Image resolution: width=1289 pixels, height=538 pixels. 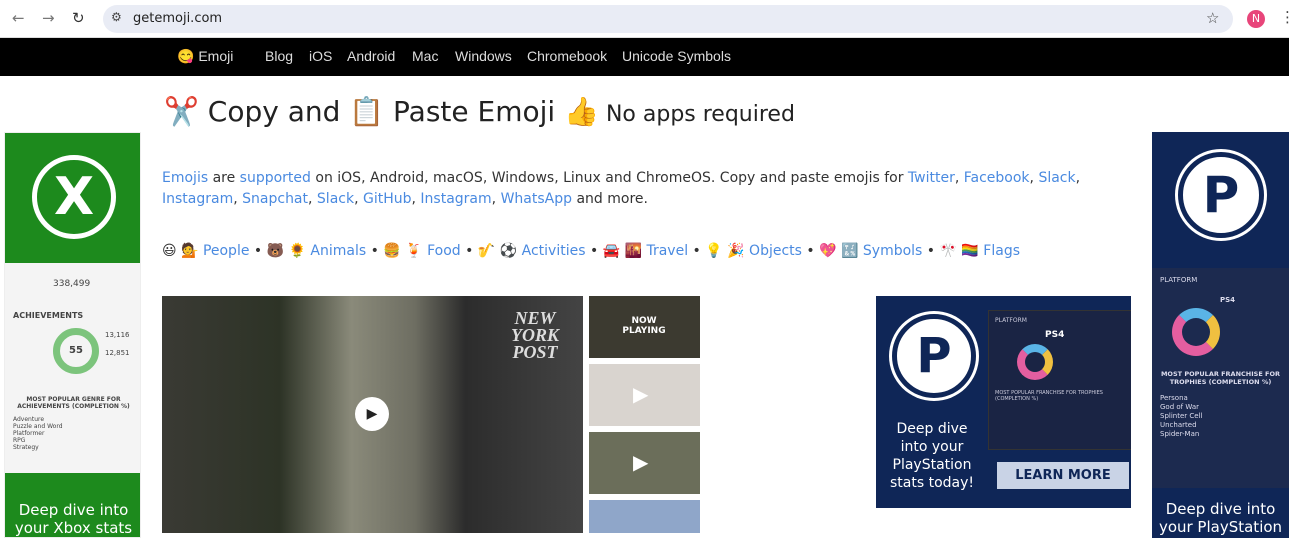 I want to click on ad-row: Puzzle and Word, so click(x=38, y=426).